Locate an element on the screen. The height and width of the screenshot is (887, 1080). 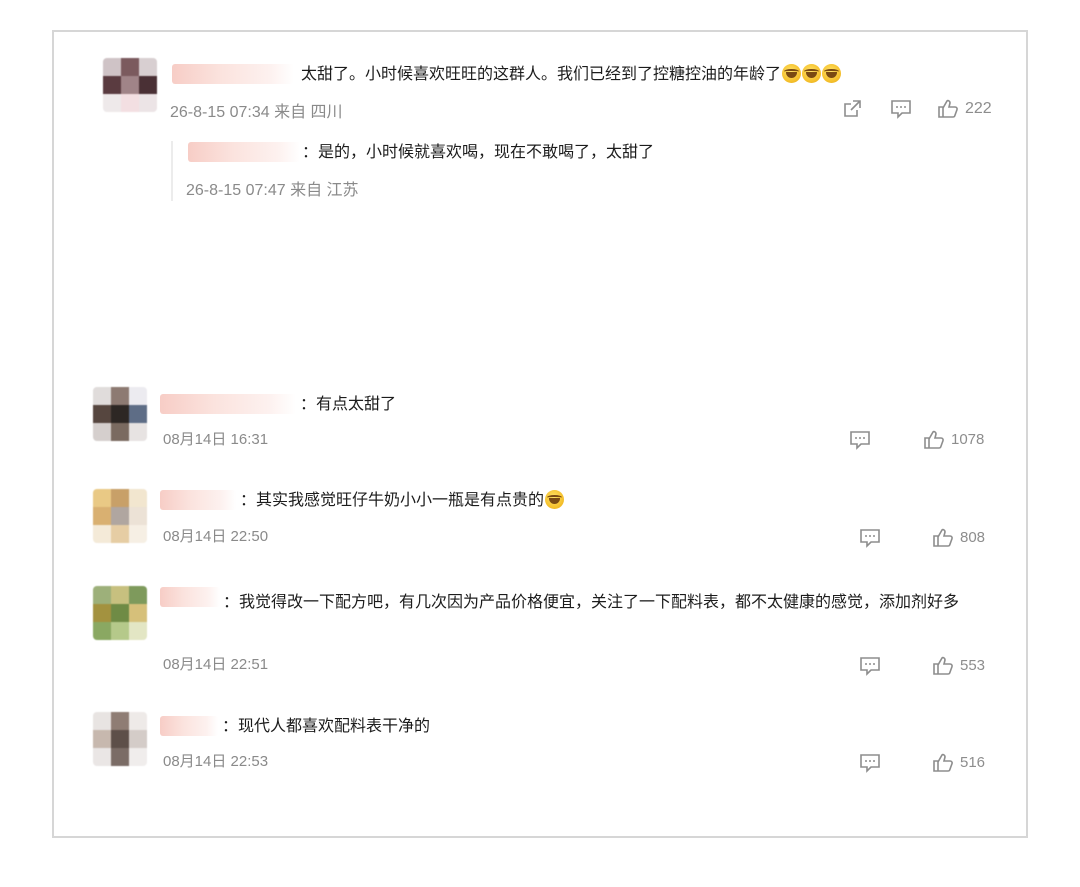
comment-text-content: 其实我感觉旺仔牛奶小小一瓶是有点贵的 is located at coordinates (400, 499).